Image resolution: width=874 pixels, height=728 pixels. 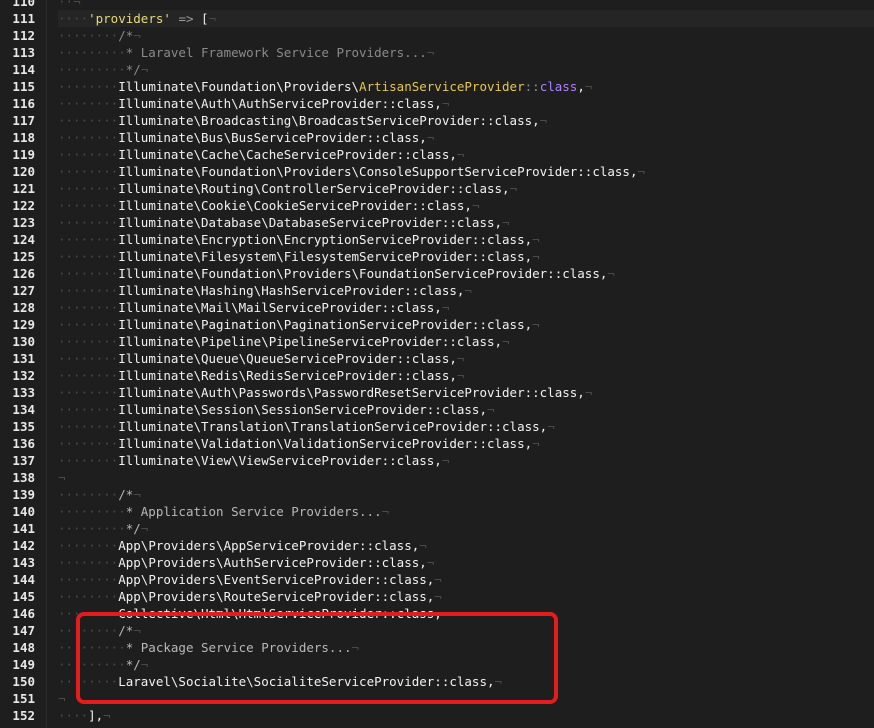 What do you see at coordinates (23, 324) in the screenshot?
I see `line-number: 129` at bounding box center [23, 324].